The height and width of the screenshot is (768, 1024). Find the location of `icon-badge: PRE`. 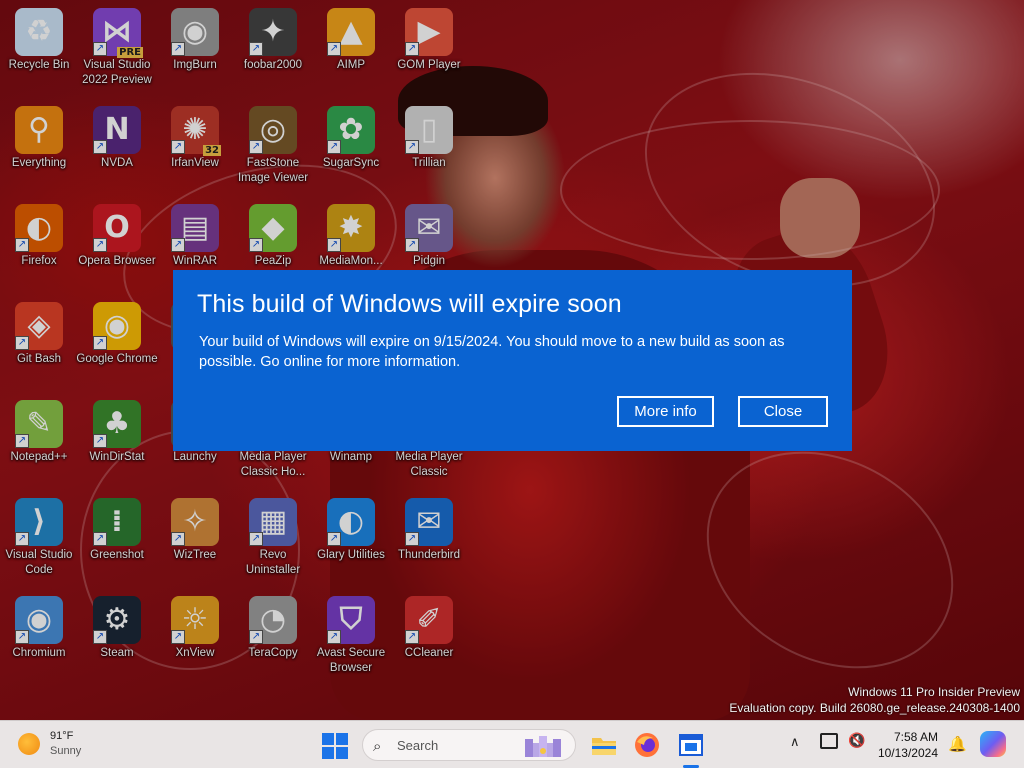

icon-badge: PRE is located at coordinates (130, 52).